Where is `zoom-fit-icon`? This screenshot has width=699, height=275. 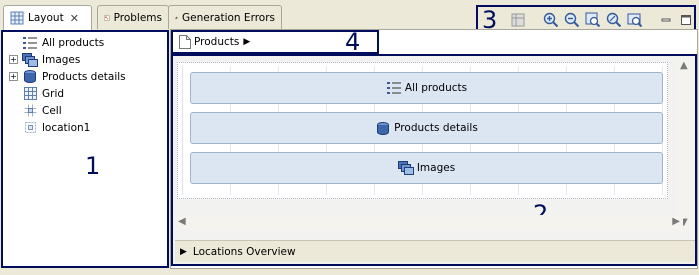 zoom-fit-icon is located at coordinates (593, 19).